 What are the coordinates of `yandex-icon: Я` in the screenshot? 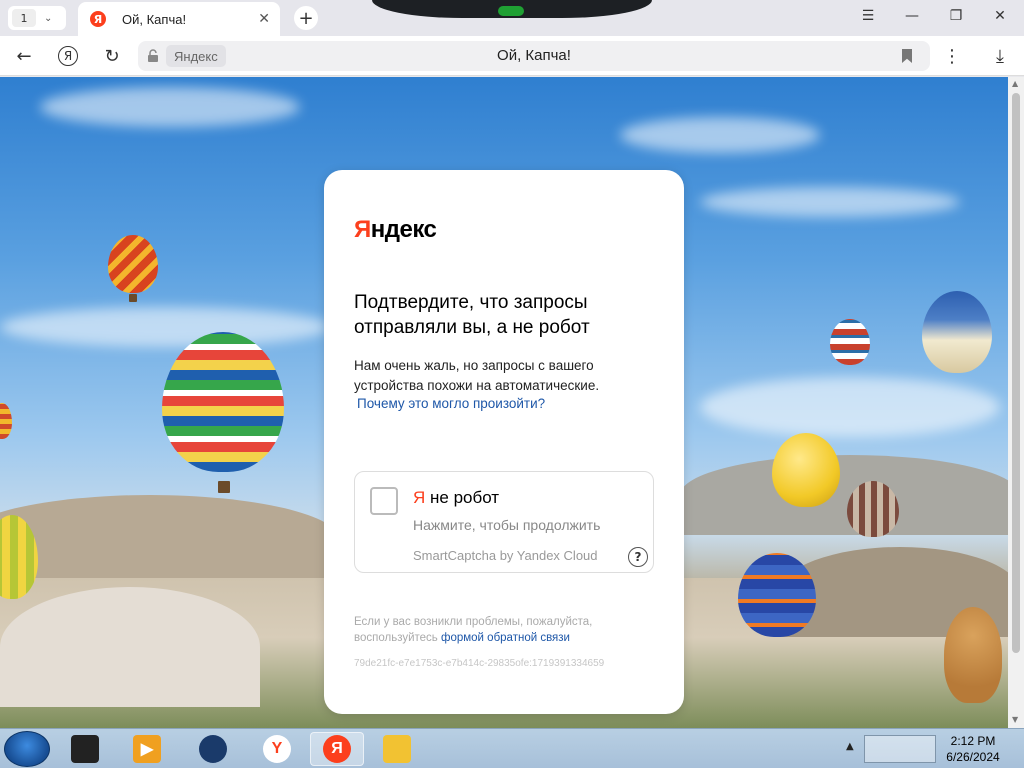 It's located at (337, 749).